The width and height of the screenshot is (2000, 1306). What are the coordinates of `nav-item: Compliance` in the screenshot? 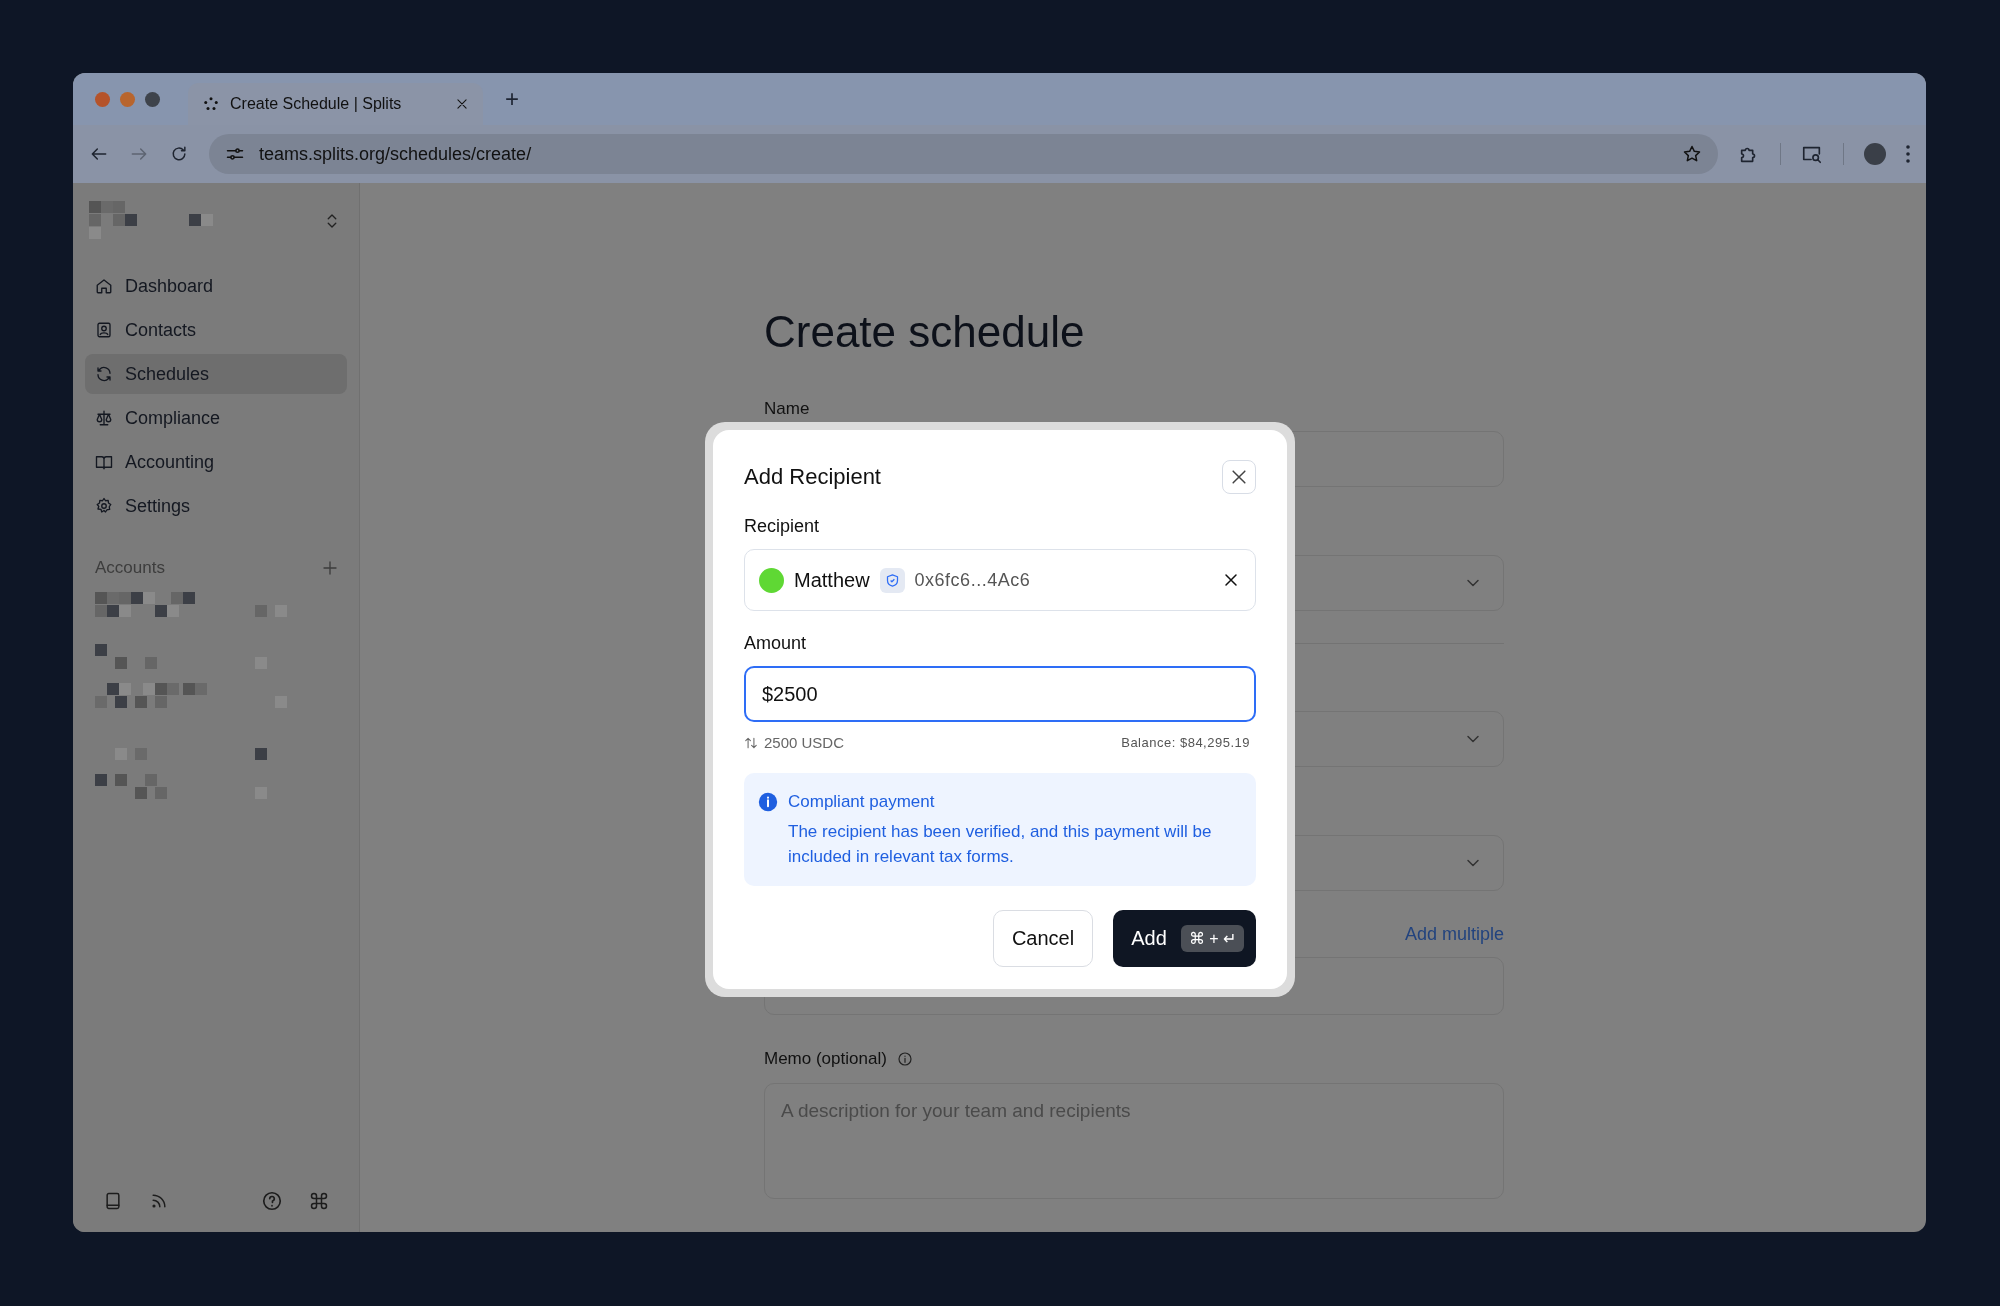 It's located at (216, 418).